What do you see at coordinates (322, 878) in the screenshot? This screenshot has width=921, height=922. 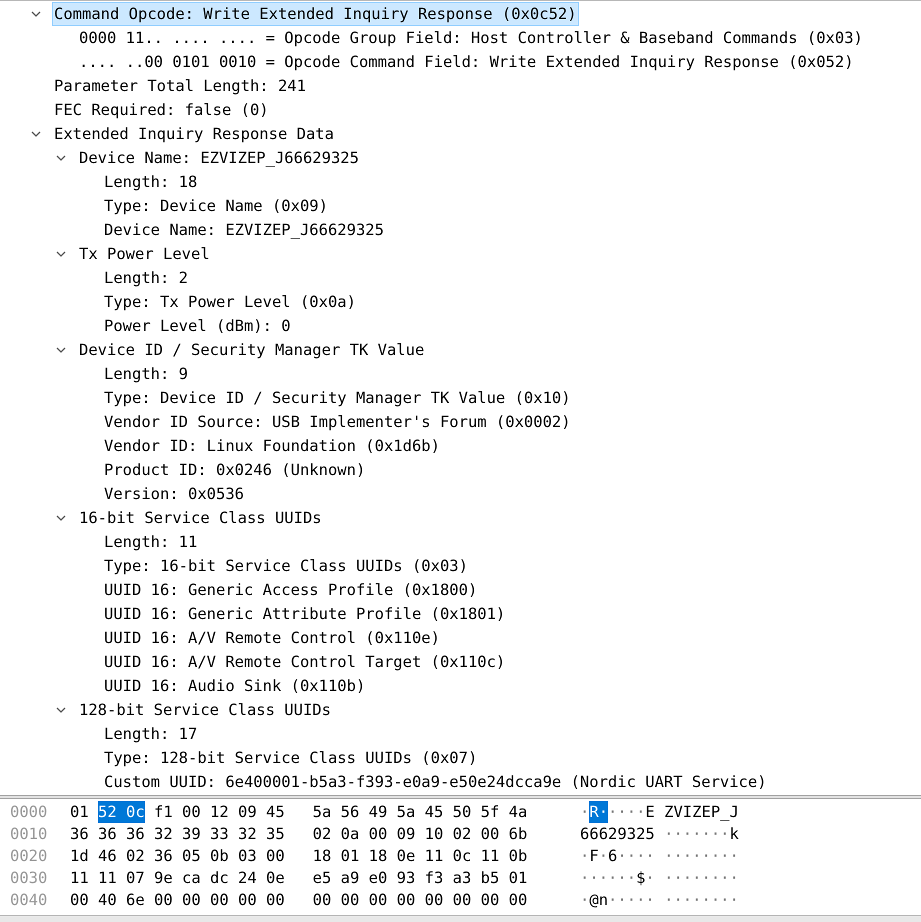 I see `hex-byte: e5` at bounding box center [322, 878].